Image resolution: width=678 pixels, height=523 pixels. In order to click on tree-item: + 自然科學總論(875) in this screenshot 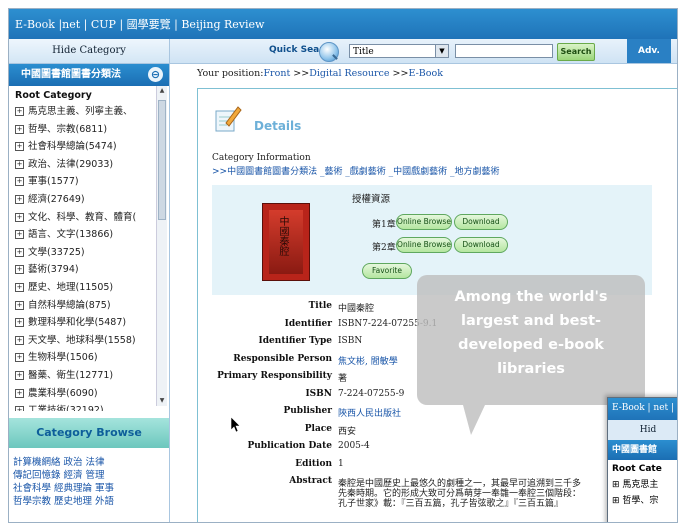, I will do `click(82, 306)`.